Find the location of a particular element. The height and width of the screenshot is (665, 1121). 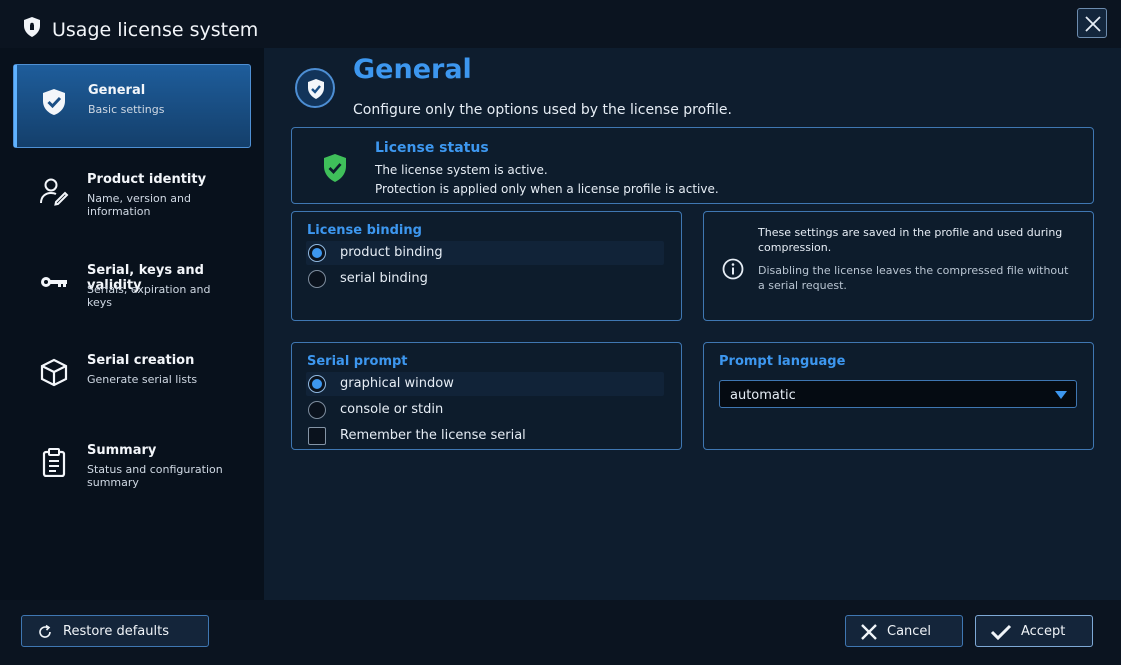

cancel-button: Cancel is located at coordinates (904, 631).